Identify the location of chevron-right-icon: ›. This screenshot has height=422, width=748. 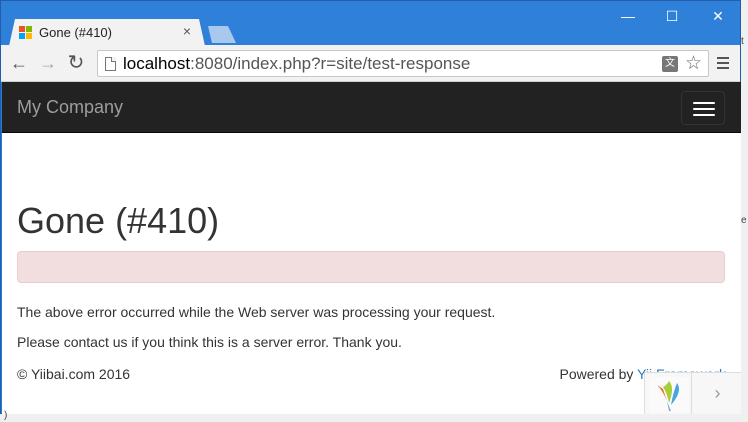
(716, 394).